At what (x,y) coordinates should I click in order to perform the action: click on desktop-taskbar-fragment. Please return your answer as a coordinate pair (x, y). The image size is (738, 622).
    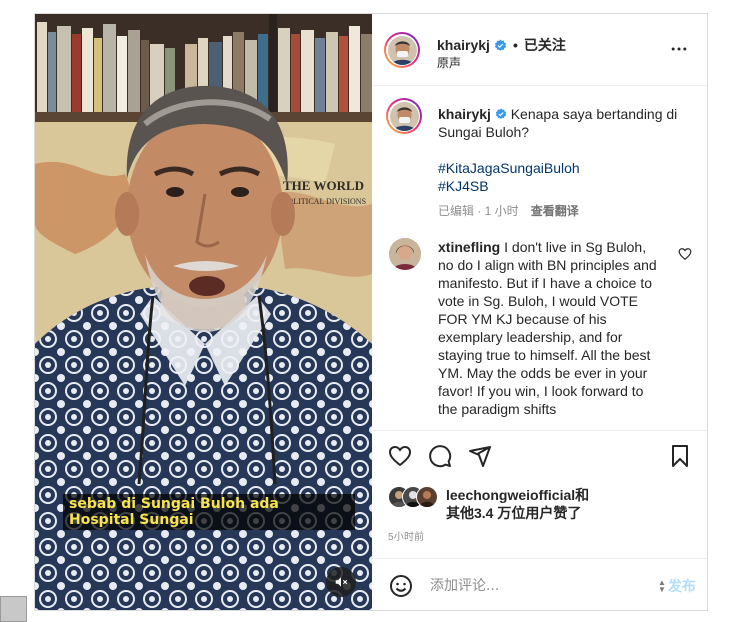
    Looking at the image, I should click on (13, 609).